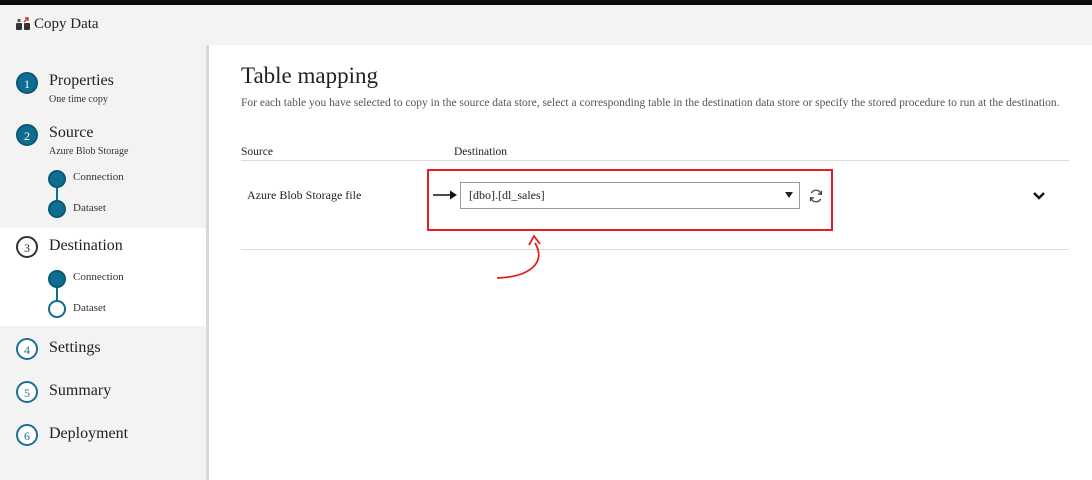  Describe the element at coordinates (27, 83) in the screenshot. I see `step-number: 1` at that location.